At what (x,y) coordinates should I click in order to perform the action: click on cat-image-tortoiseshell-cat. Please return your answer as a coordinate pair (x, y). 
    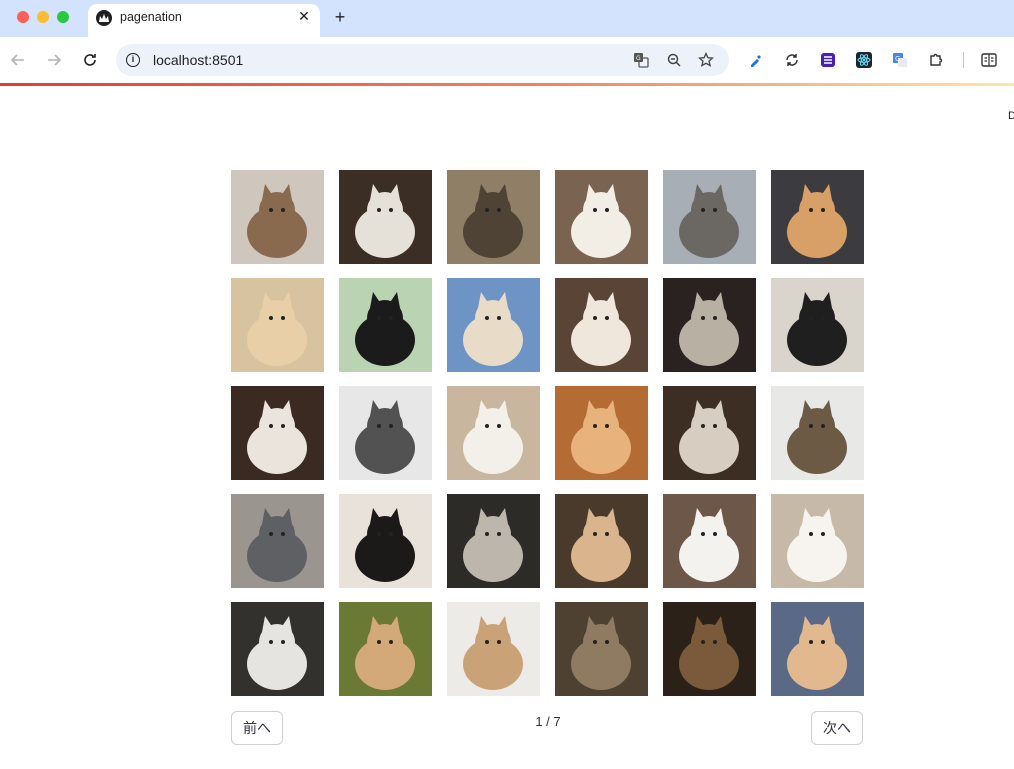
    Looking at the image, I should click on (709, 649).